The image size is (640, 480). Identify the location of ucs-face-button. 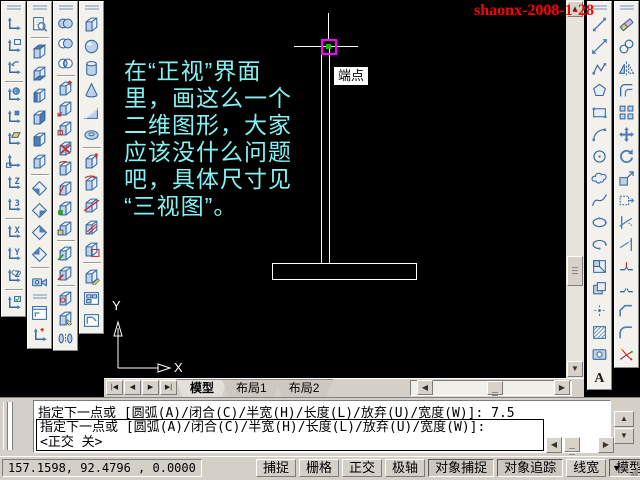
(14, 139).